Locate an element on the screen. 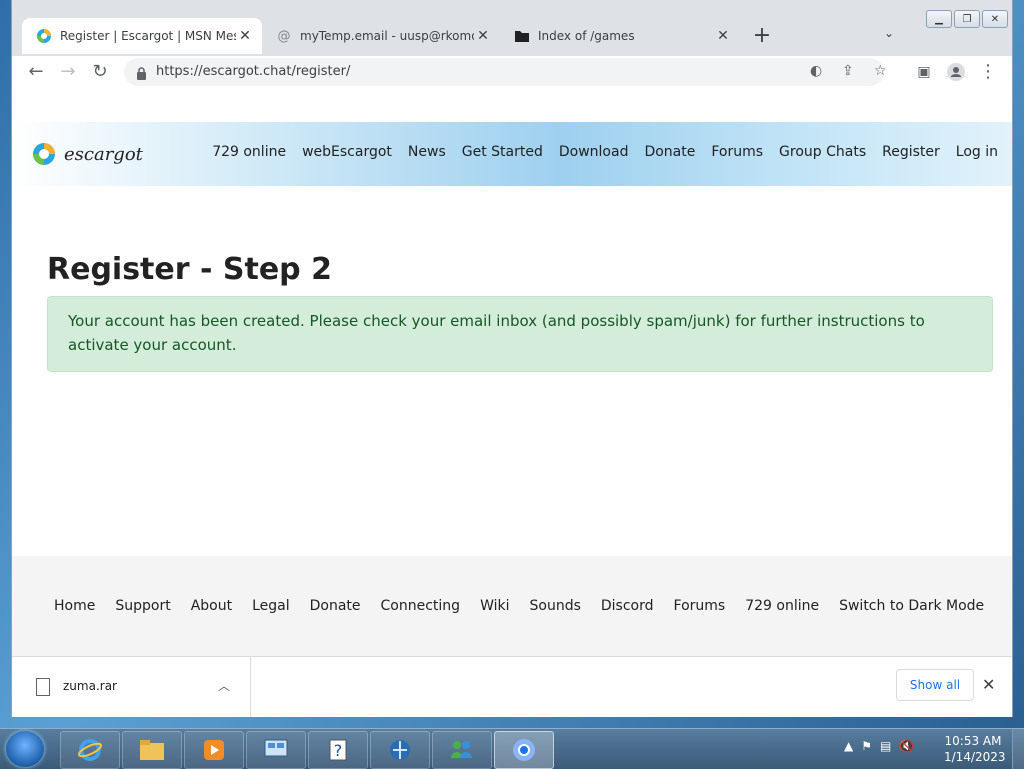  start-button is located at coordinates (25, 749).